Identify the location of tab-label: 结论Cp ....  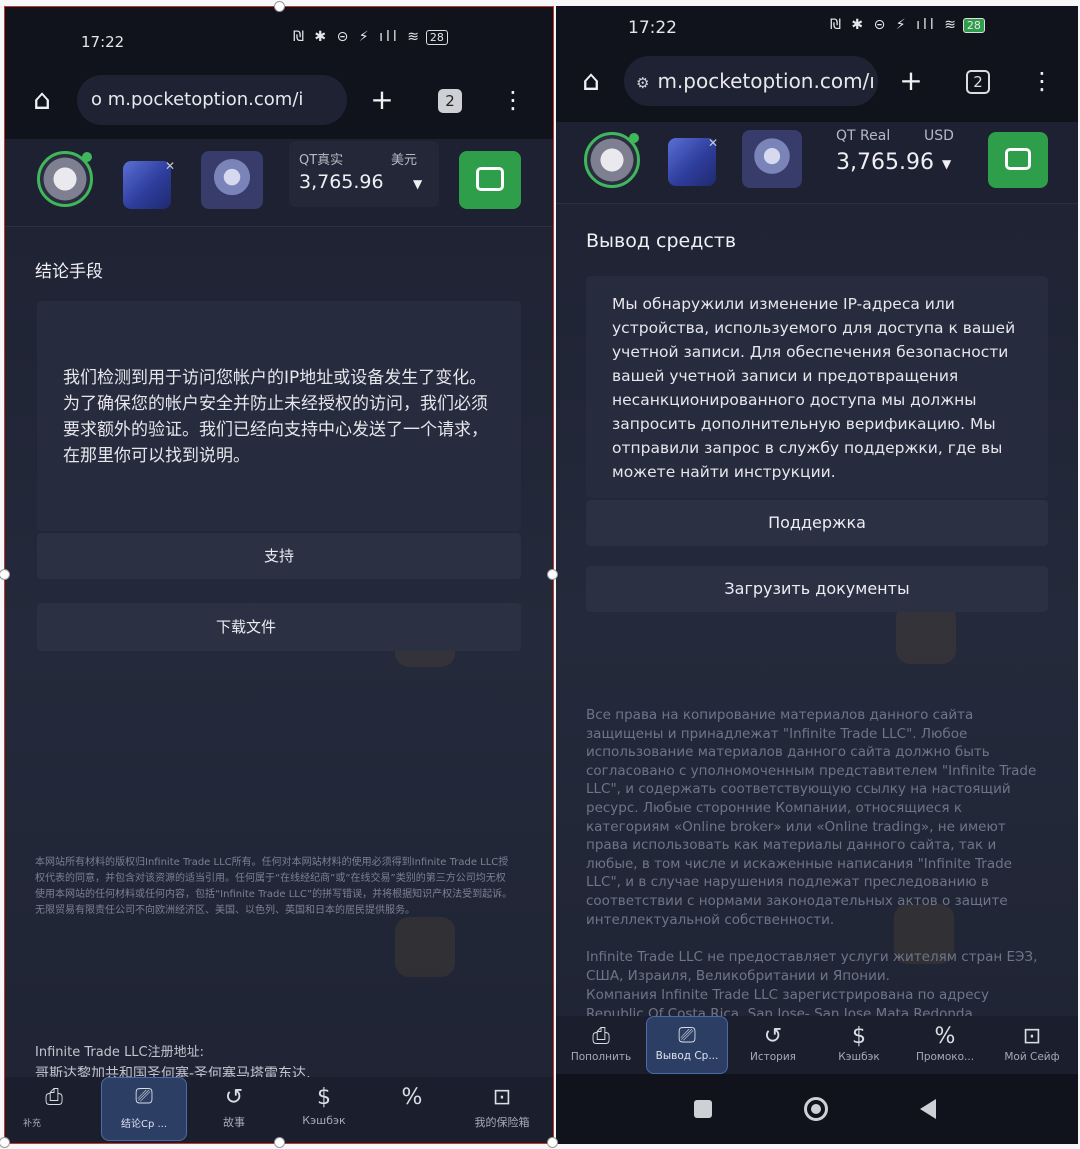
(144, 1124).